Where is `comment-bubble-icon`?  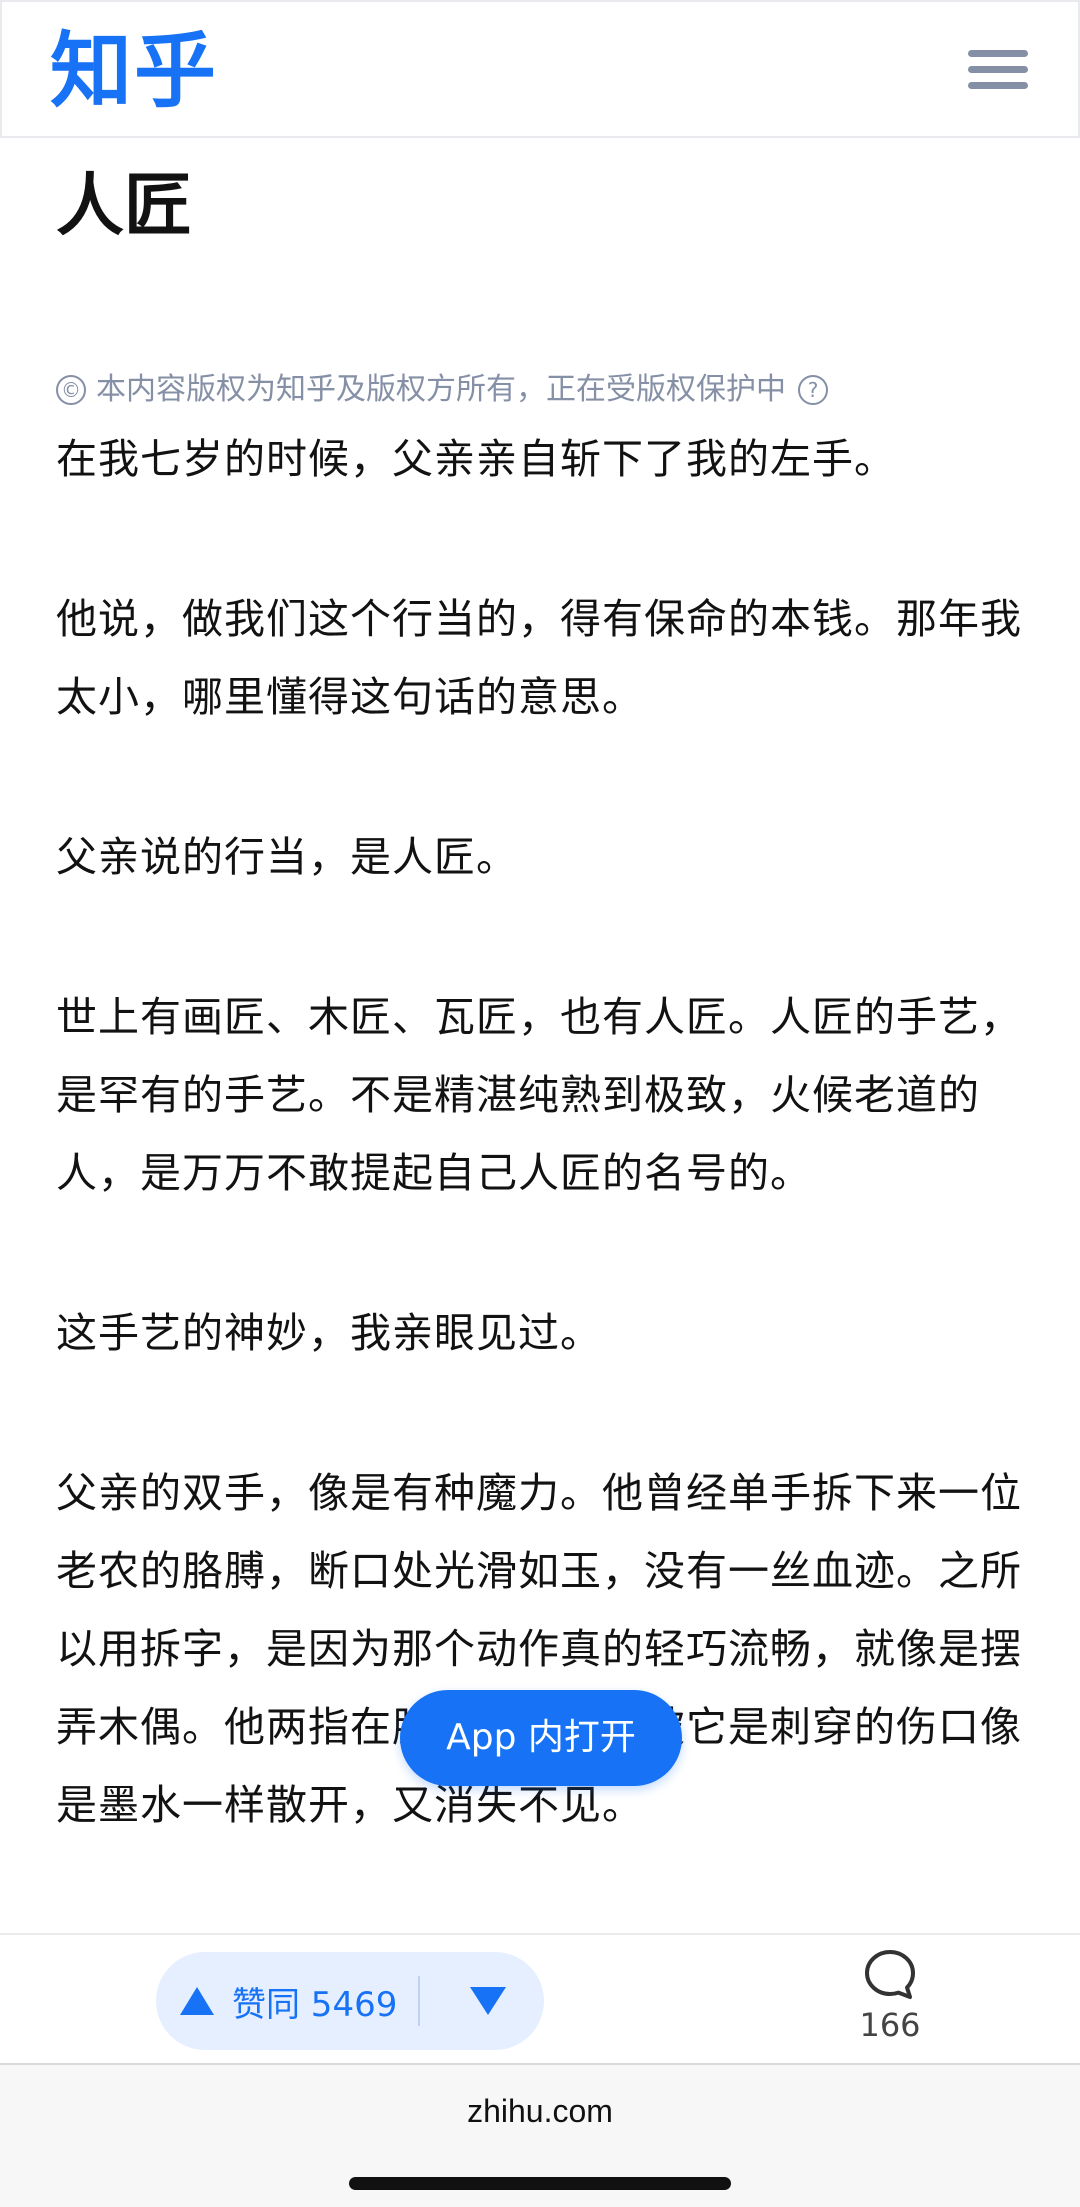 comment-bubble-icon is located at coordinates (890, 1974).